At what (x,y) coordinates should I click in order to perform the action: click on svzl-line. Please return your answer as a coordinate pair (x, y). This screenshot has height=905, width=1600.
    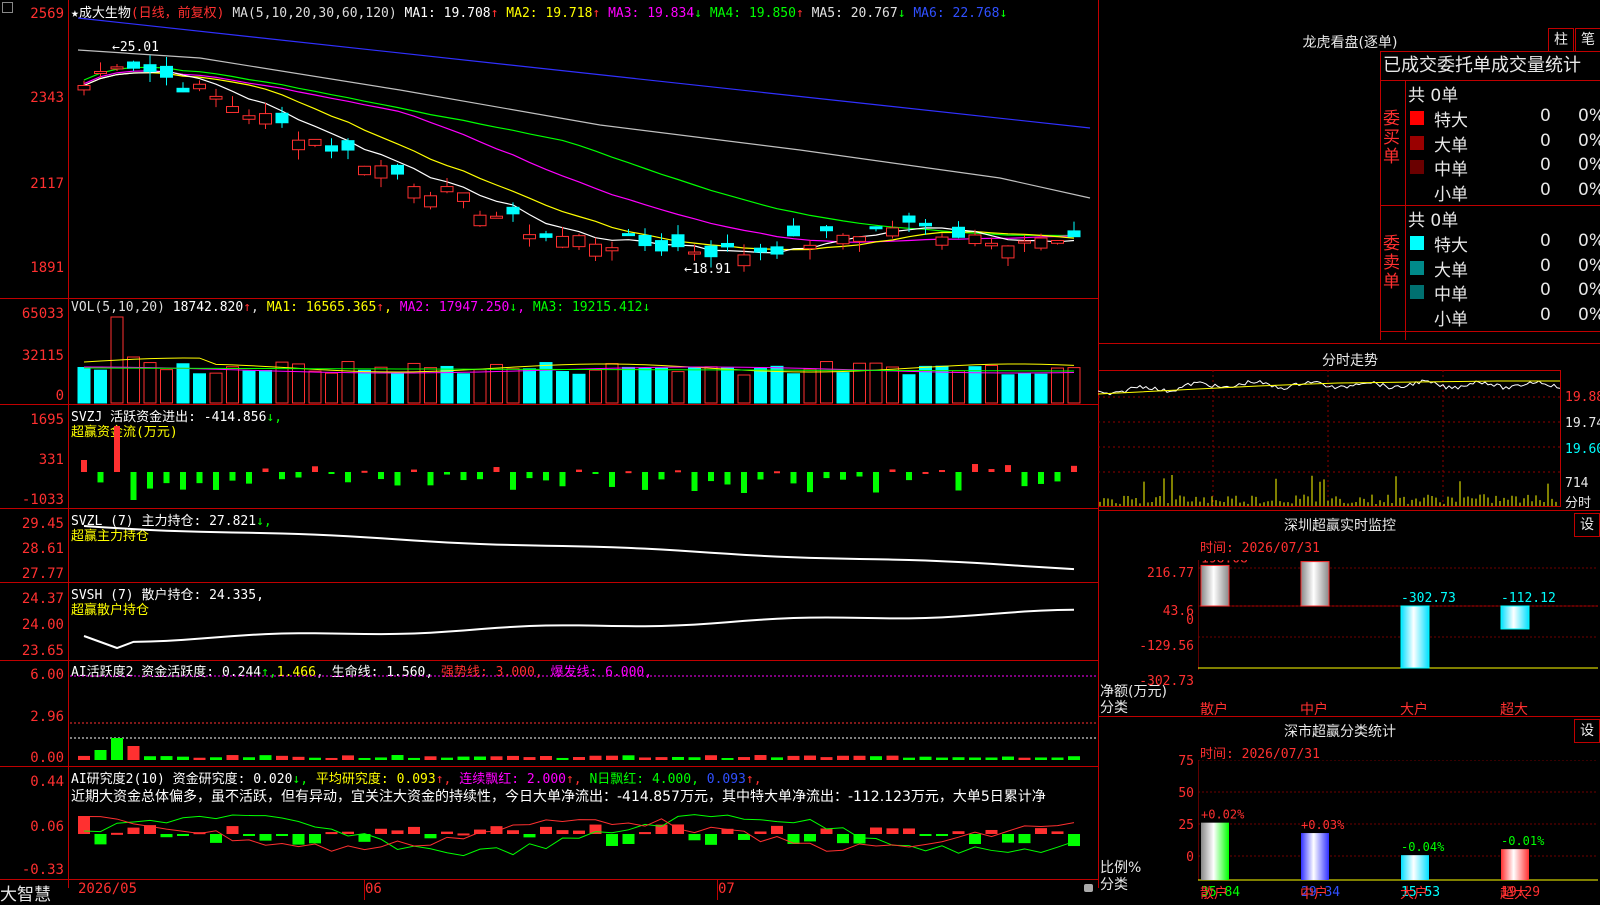
    Looking at the image, I should click on (579, 548).